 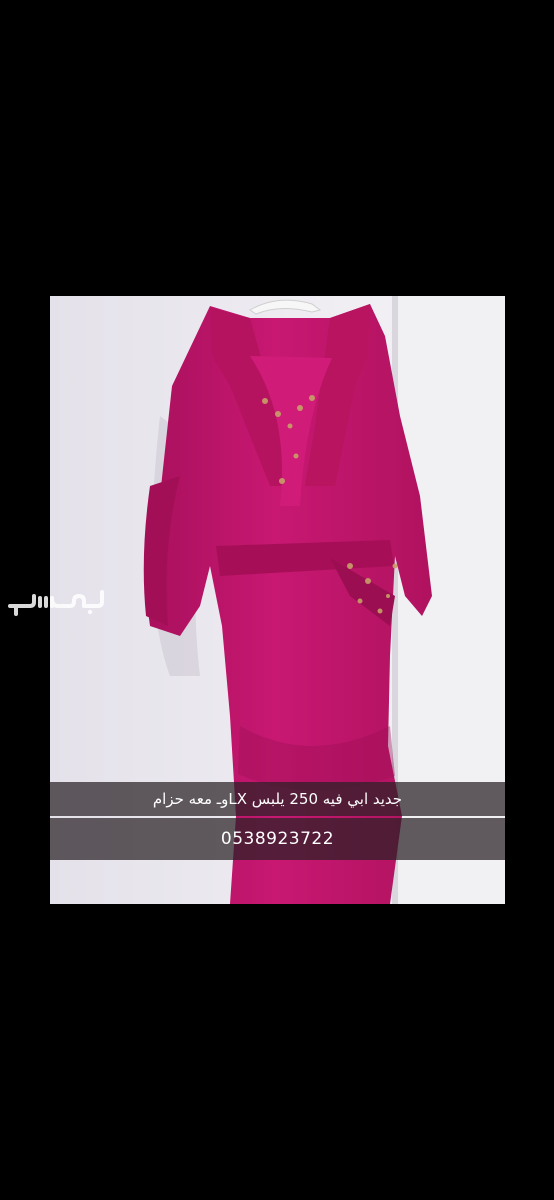 I want to click on brand-logo-icon, so click(x=56, y=603).